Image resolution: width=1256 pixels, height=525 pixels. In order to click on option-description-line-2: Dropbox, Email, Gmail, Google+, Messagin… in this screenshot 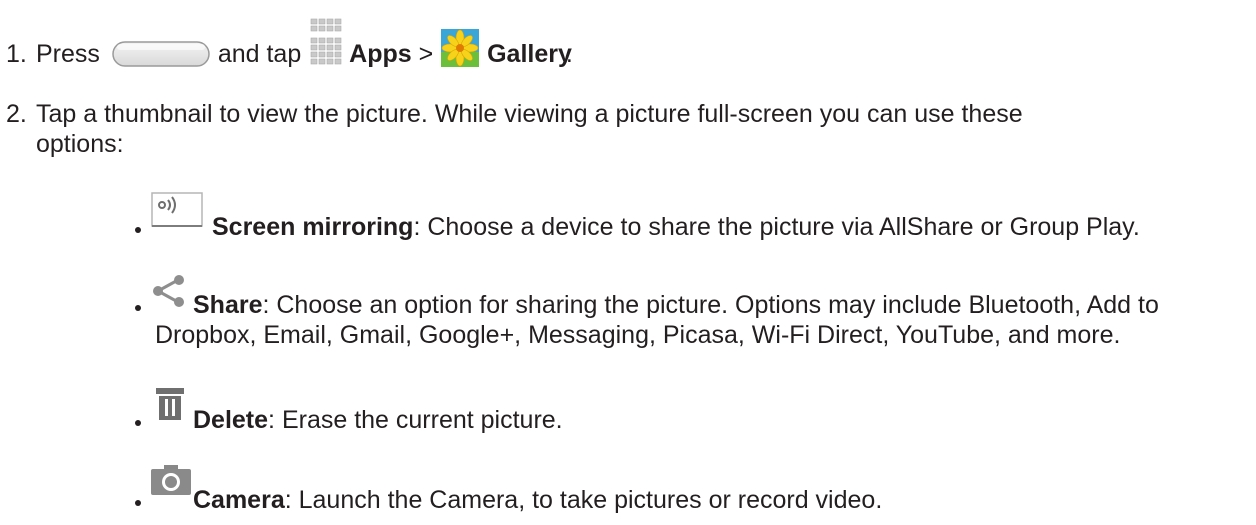, I will do `click(638, 335)`.